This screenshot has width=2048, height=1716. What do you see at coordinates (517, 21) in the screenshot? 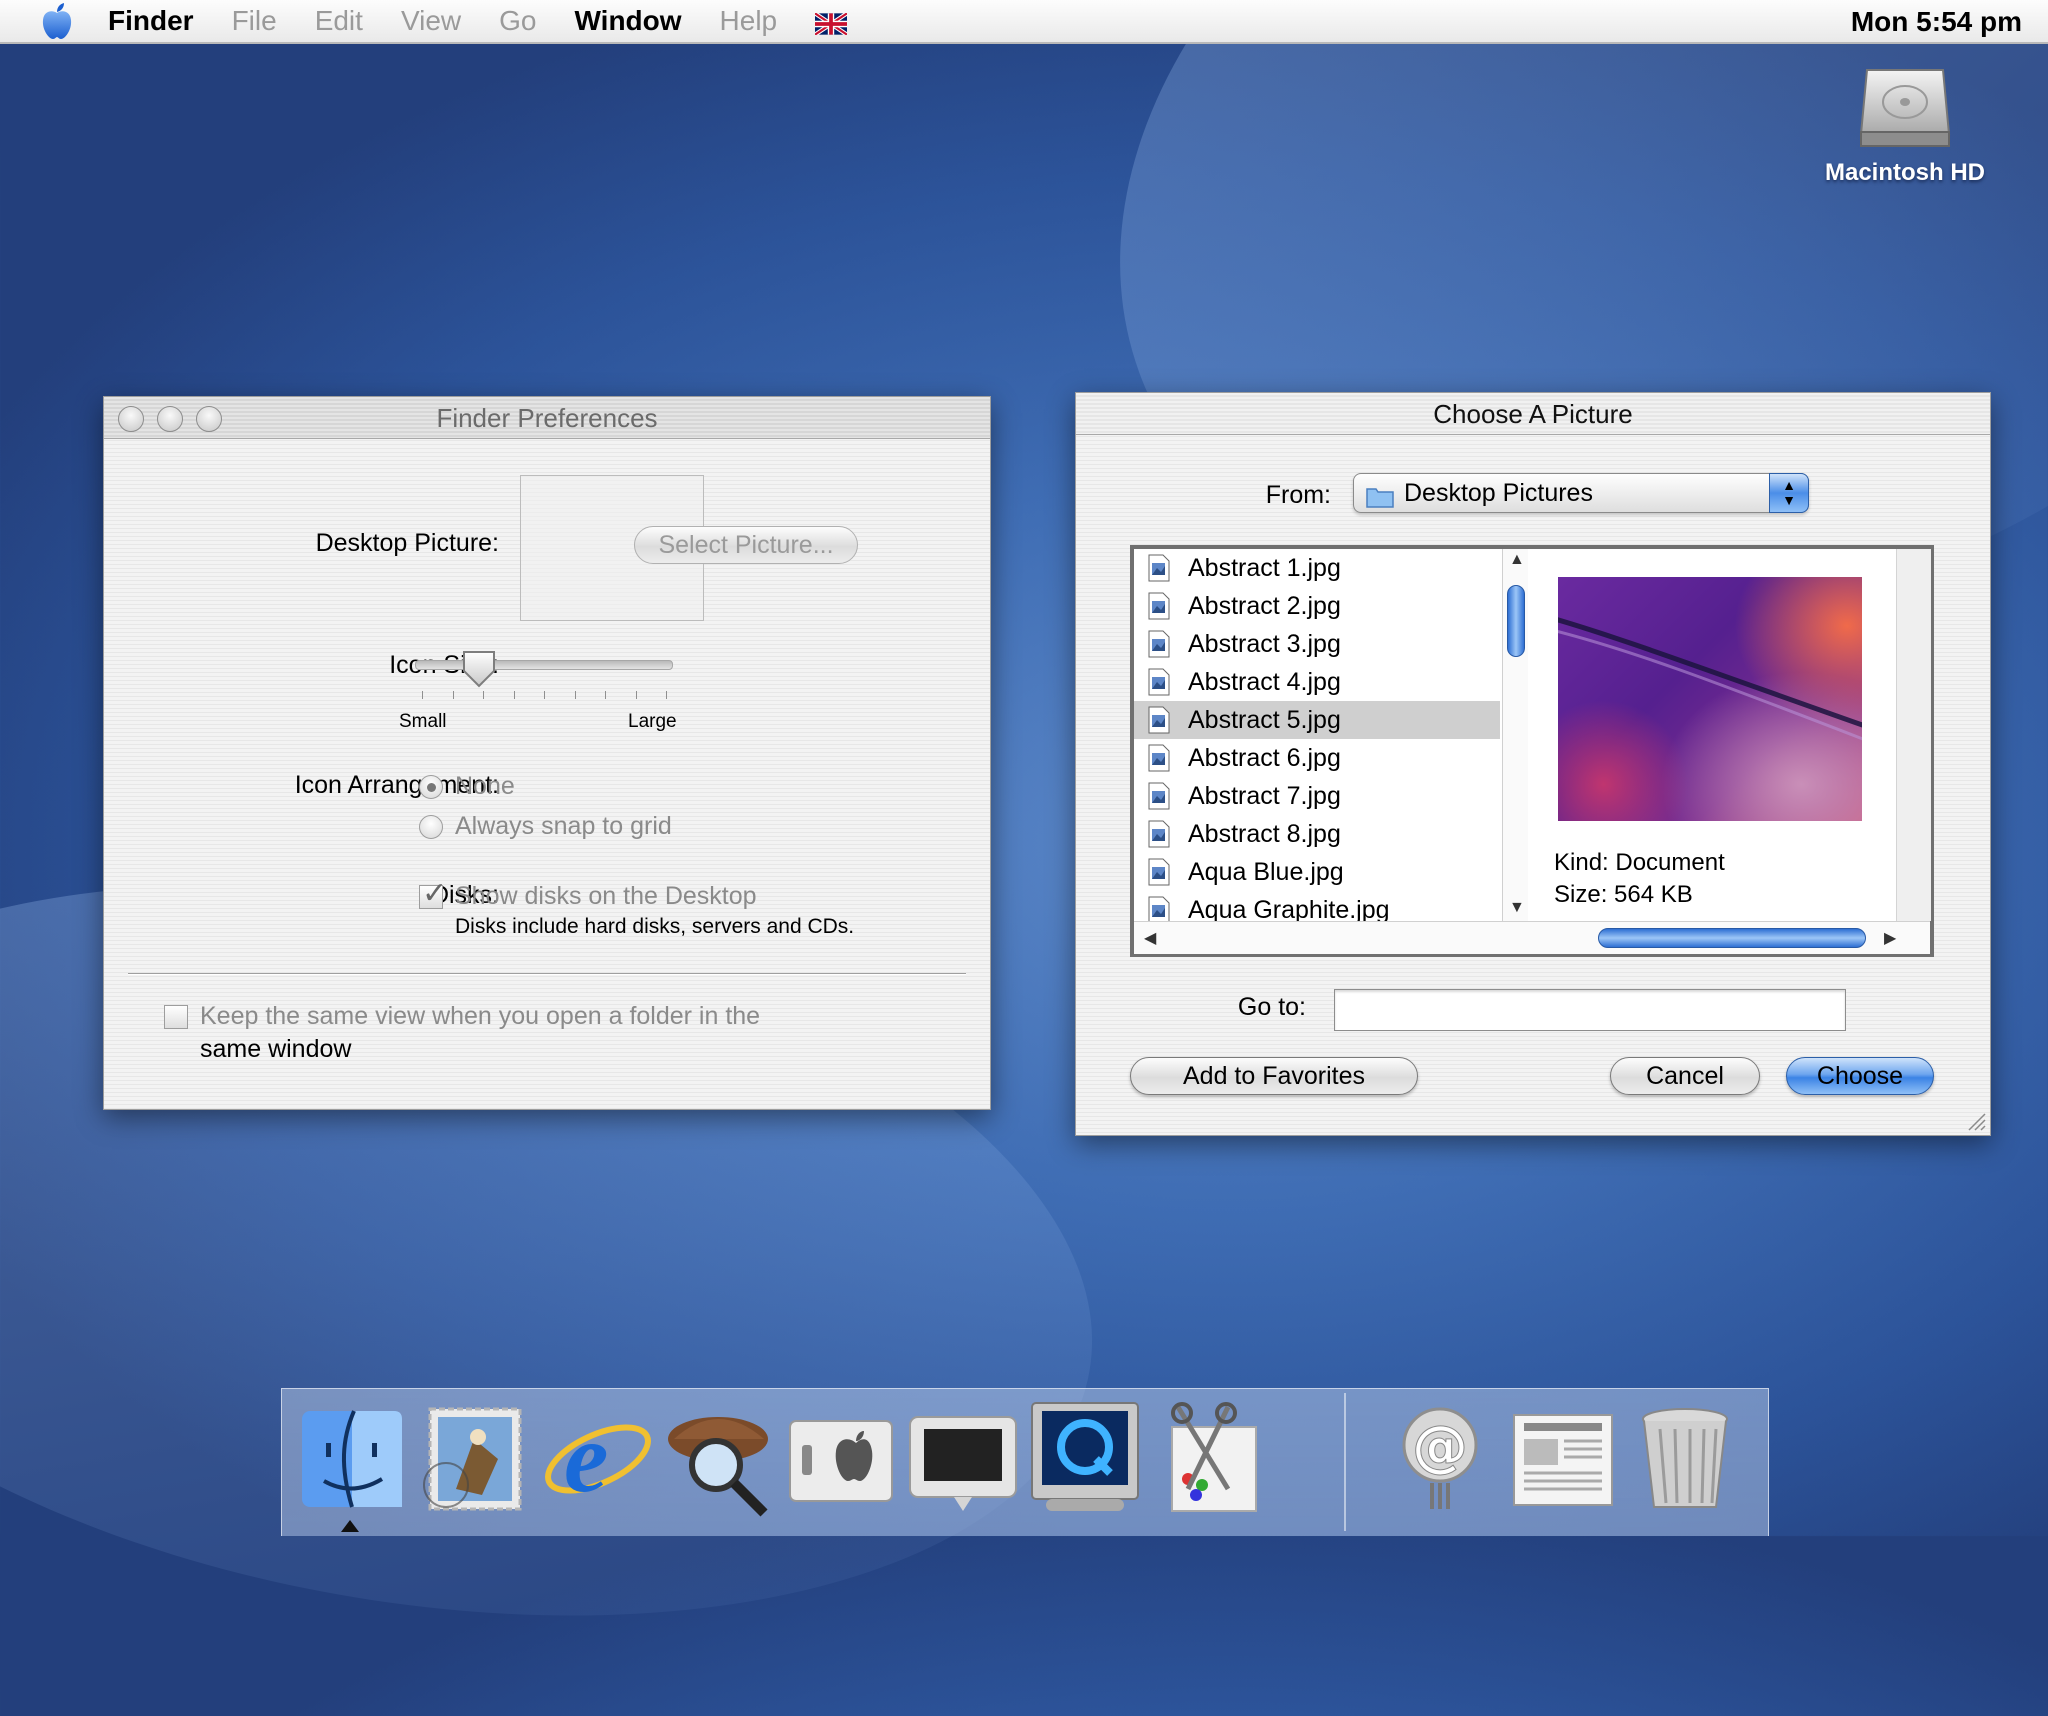
I see `menu-go: Go` at bounding box center [517, 21].